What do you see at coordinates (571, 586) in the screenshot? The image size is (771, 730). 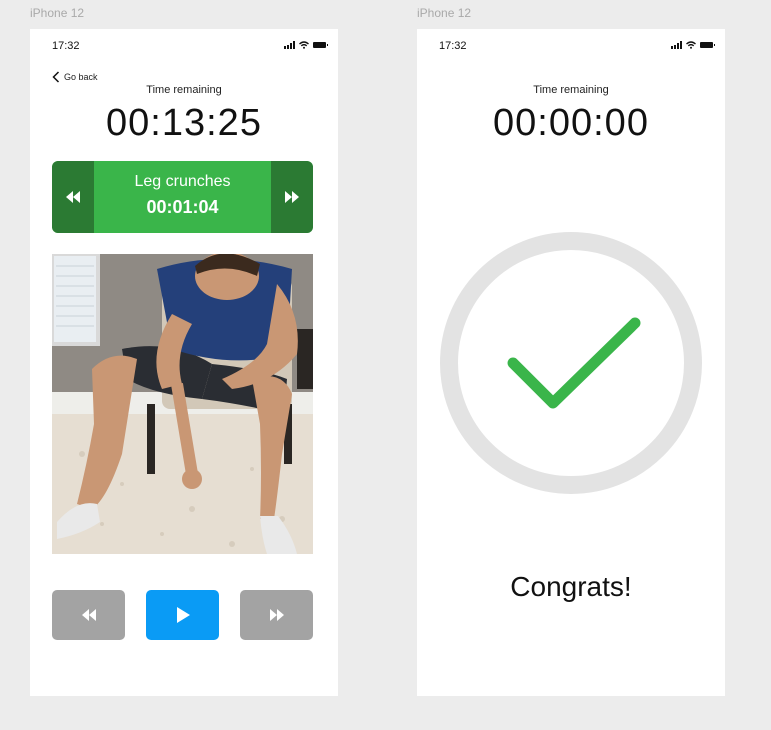 I see `congrats-message: Congrats!` at bounding box center [571, 586].